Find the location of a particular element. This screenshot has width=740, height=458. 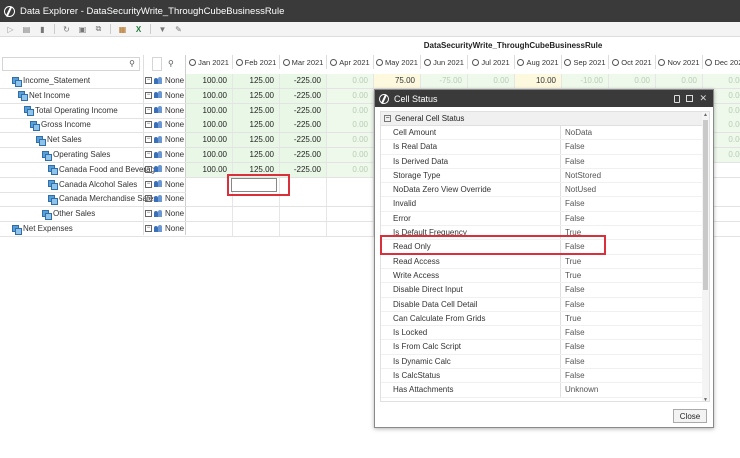

column-header: Feb 2021 is located at coordinates (256, 62).